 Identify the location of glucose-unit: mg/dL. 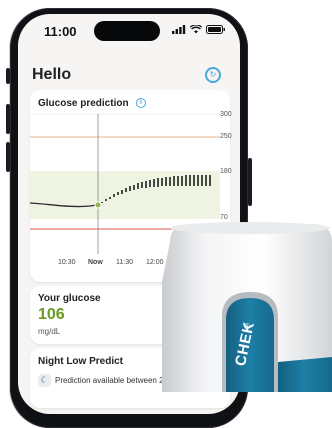
(49, 331).